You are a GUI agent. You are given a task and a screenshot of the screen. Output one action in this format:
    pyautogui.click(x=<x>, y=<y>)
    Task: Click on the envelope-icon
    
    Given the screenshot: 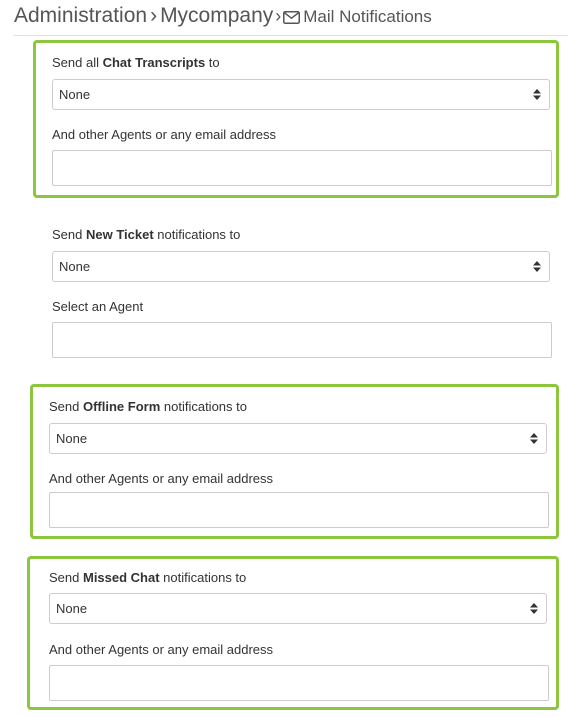 What is the action you would take?
    pyautogui.click(x=292, y=20)
    